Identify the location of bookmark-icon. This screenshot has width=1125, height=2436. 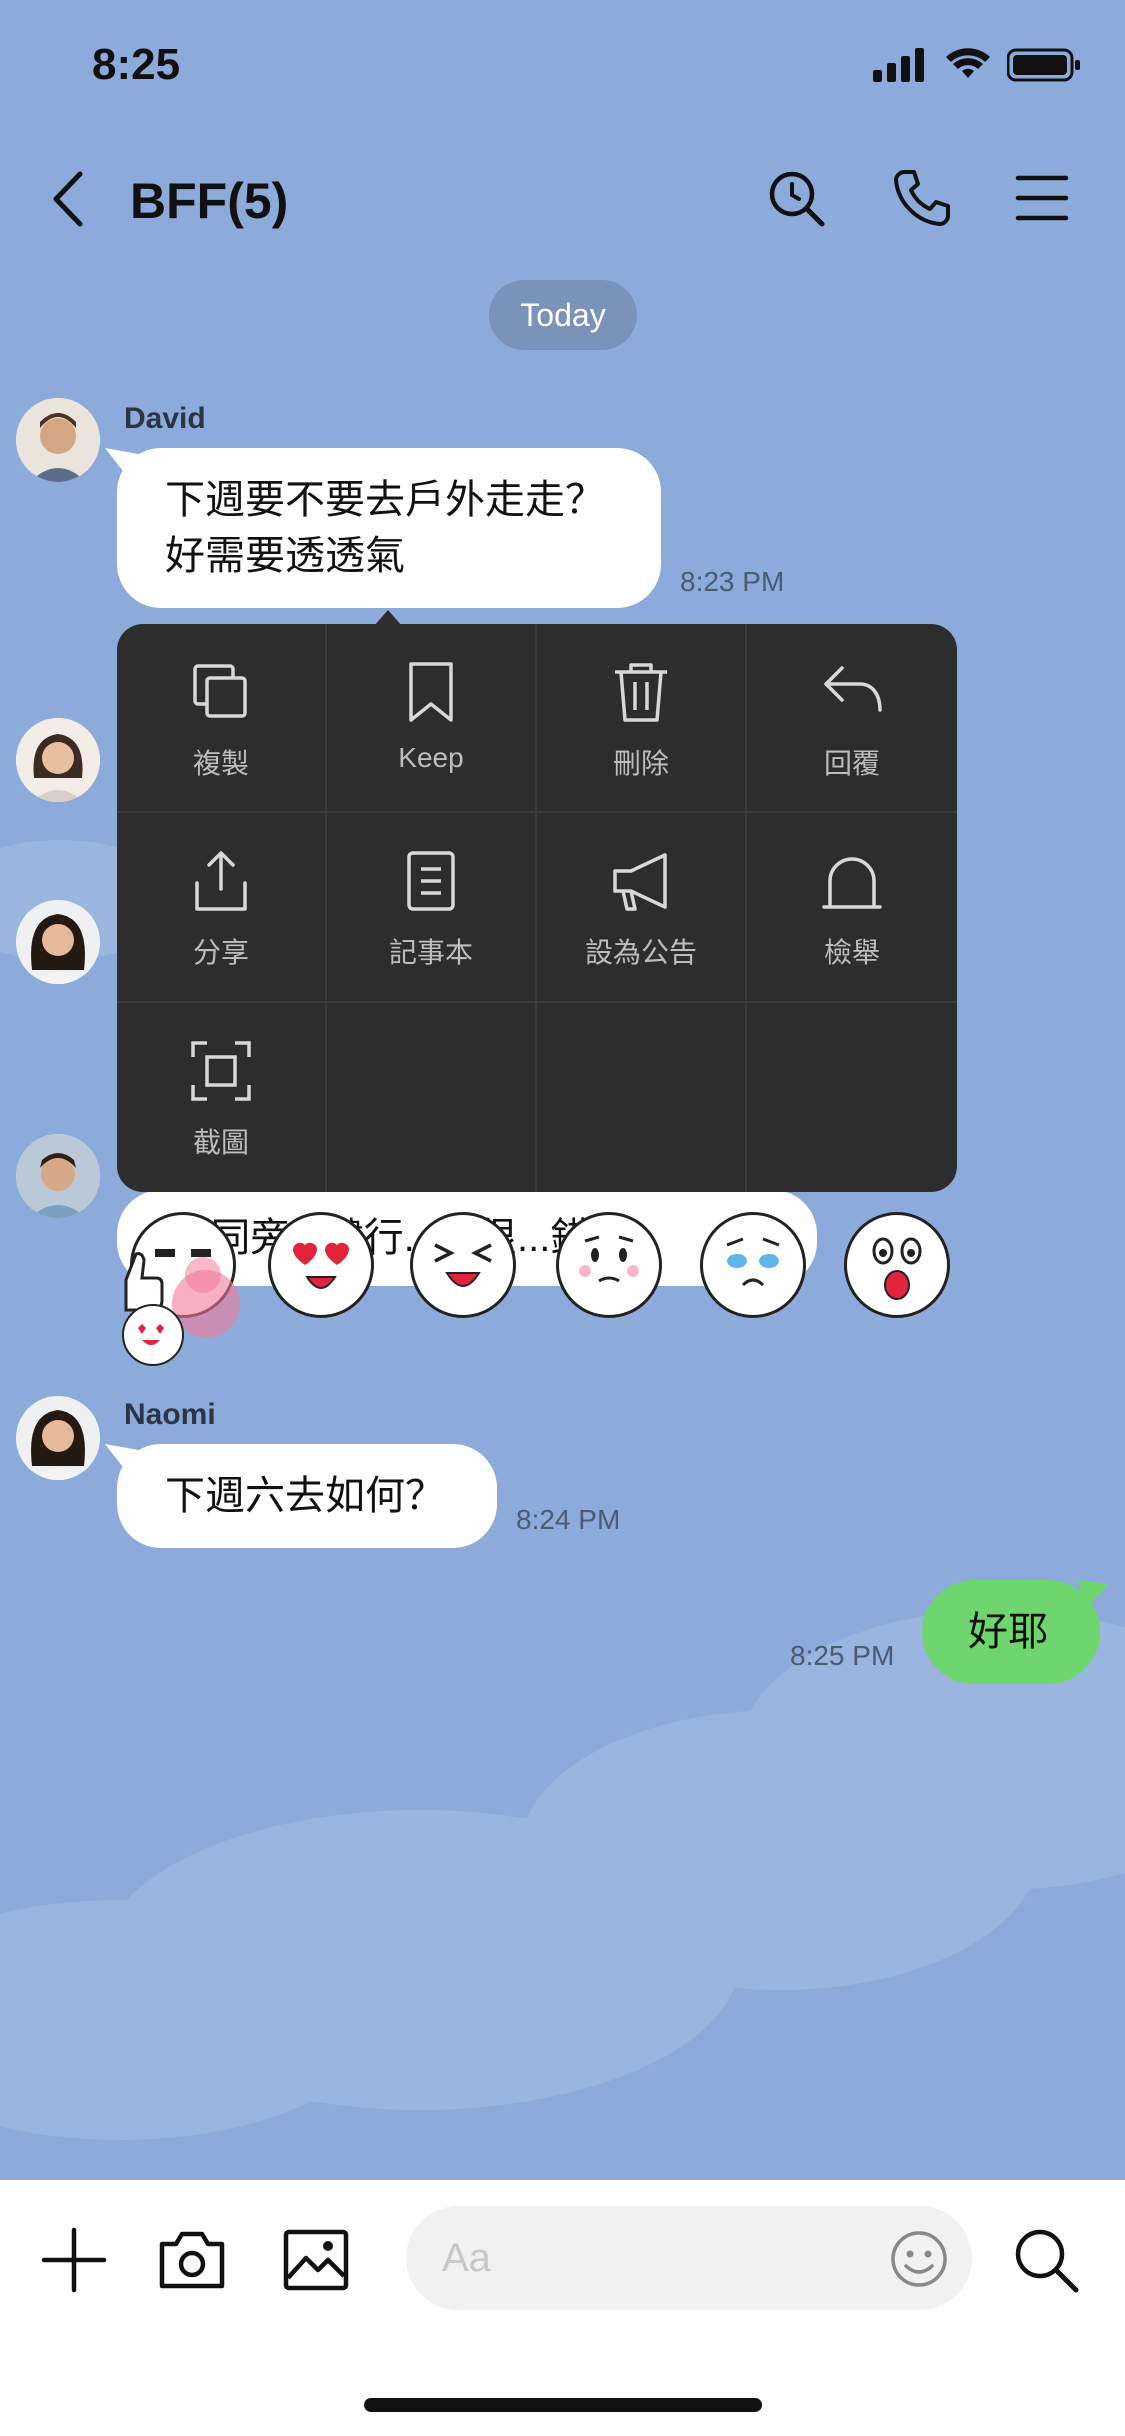
(431, 692).